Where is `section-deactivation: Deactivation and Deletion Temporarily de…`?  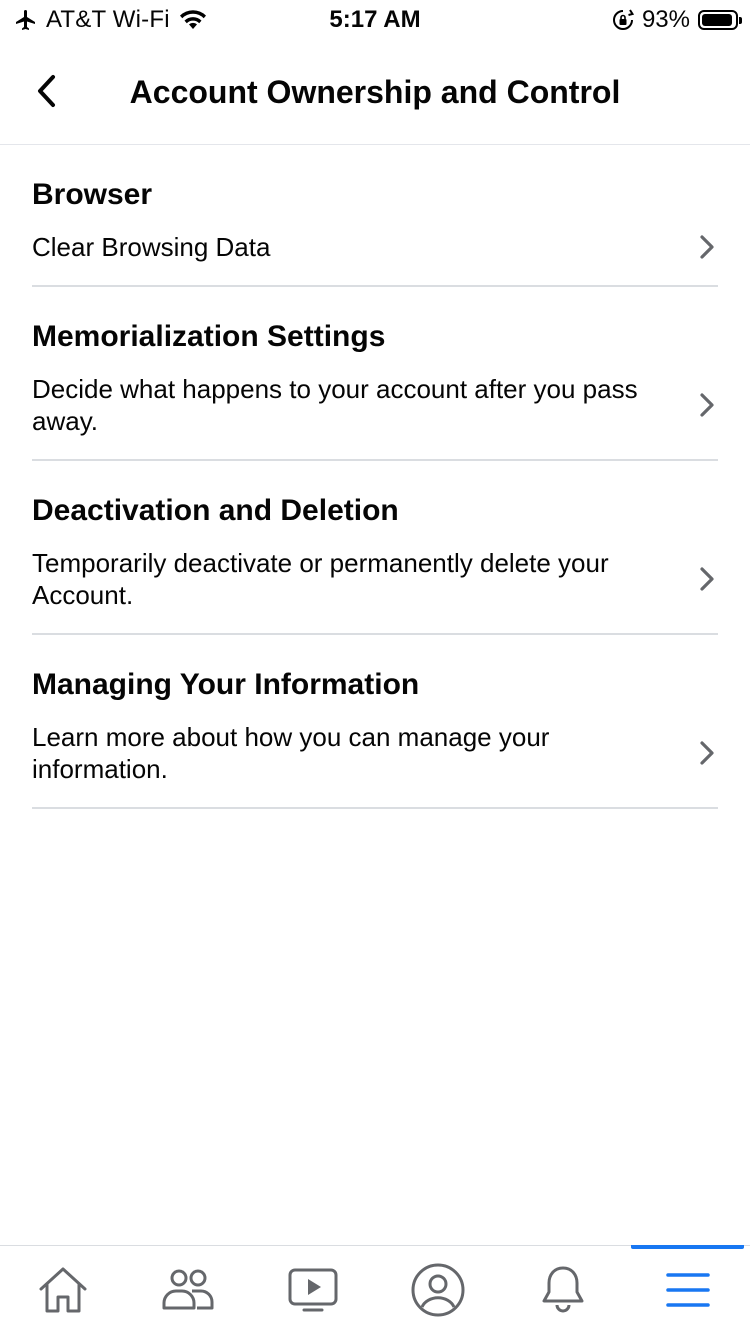 section-deactivation: Deactivation and Deletion Temporarily de… is located at coordinates (375, 548).